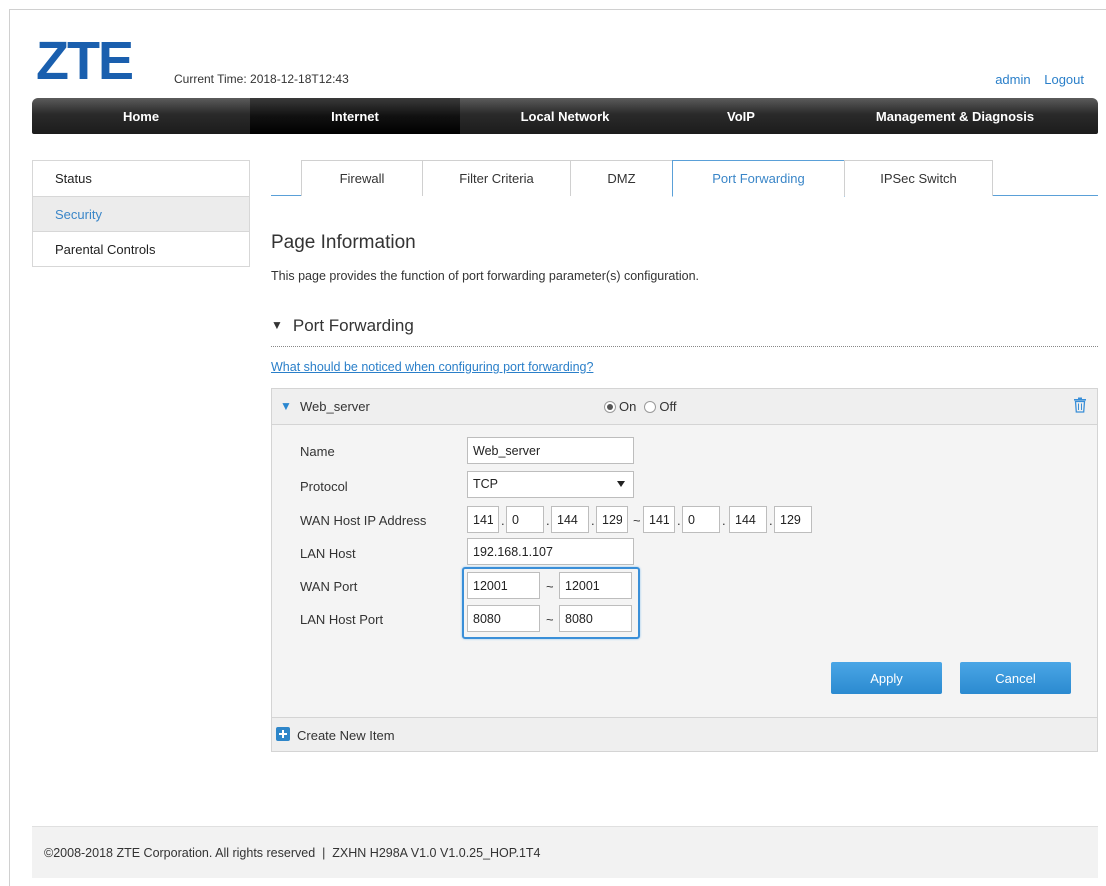 The height and width of the screenshot is (886, 1106). Describe the element at coordinates (485, 484) in the screenshot. I see `protocol-value: TCP` at that location.